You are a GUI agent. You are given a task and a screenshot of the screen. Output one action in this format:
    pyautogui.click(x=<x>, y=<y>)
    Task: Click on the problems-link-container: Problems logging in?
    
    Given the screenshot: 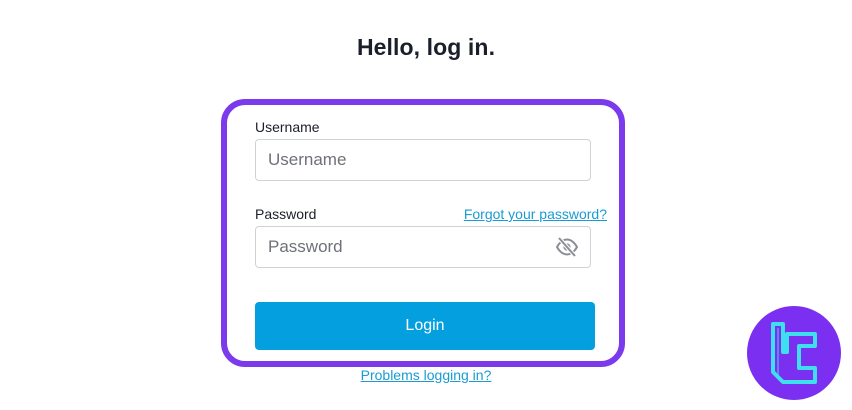 What is the action you would take?
    pyautogui.click(x=426, y=375)
    